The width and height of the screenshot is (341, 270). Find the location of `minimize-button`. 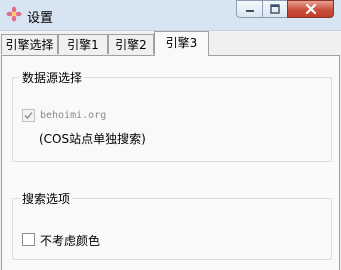

minimize-button is located at coordinates (249, 9).